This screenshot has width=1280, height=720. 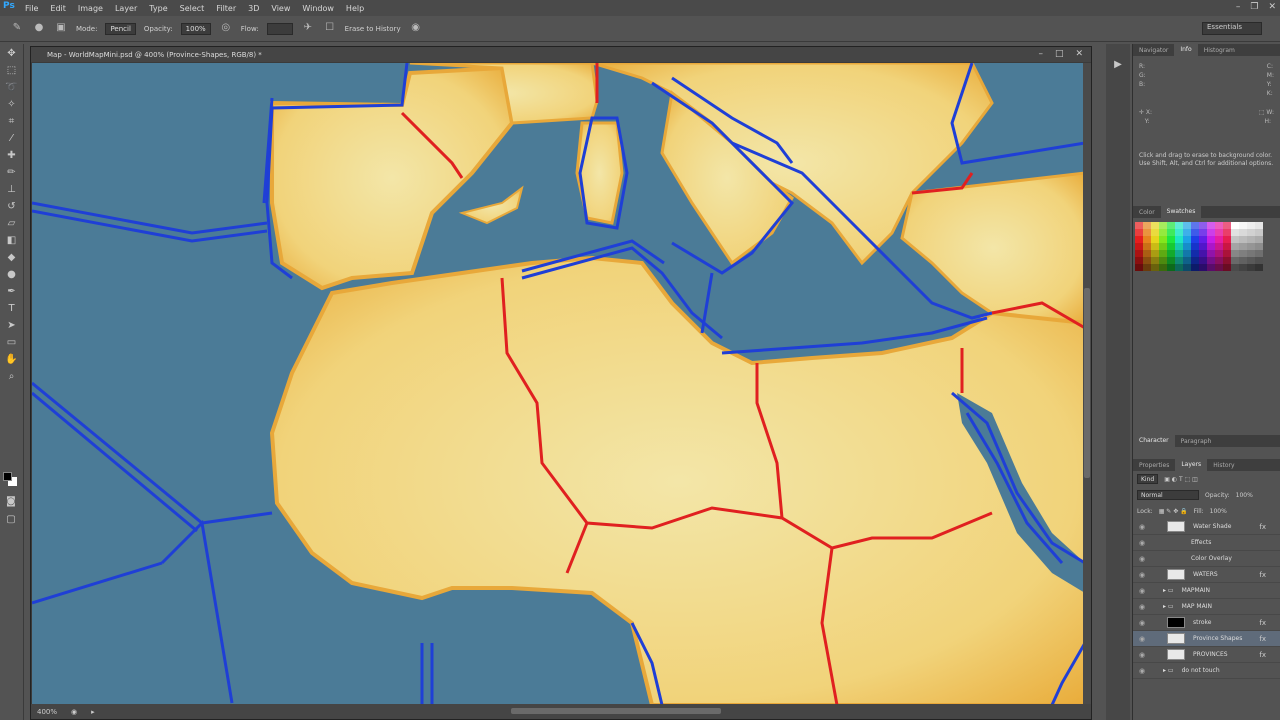 I want to click on menu-file: File, so click(x=31, y=8).